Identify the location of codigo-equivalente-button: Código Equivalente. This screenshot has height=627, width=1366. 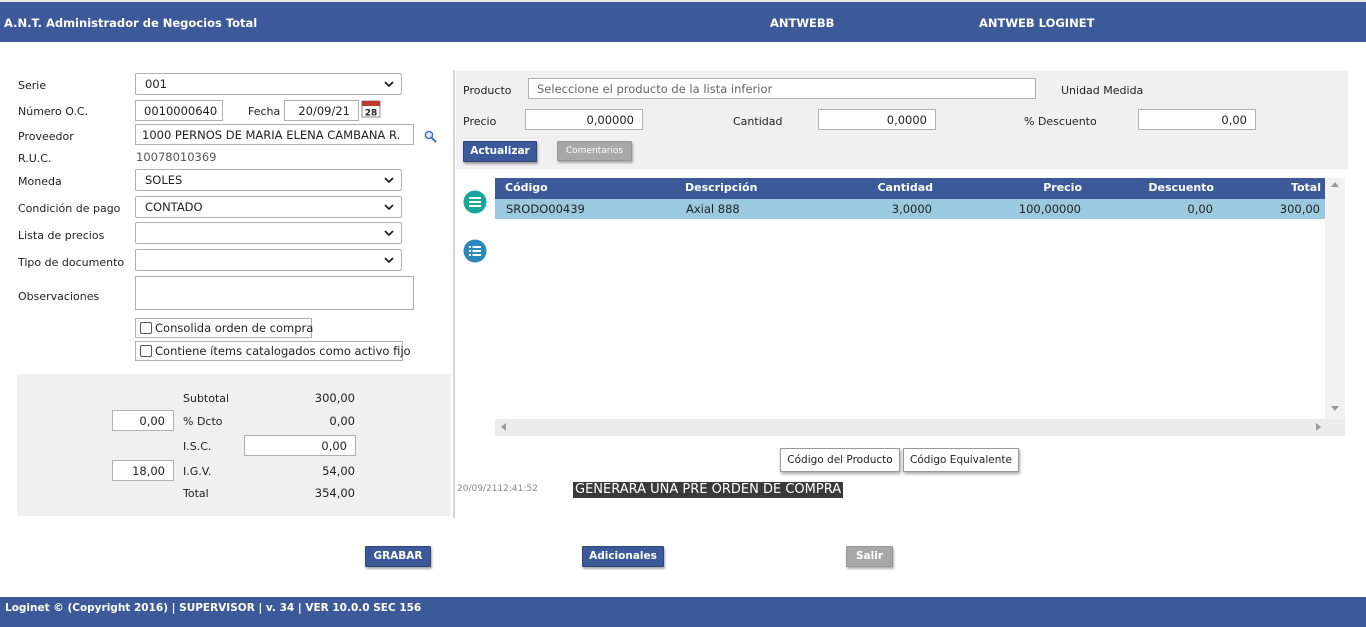
(961, 460).